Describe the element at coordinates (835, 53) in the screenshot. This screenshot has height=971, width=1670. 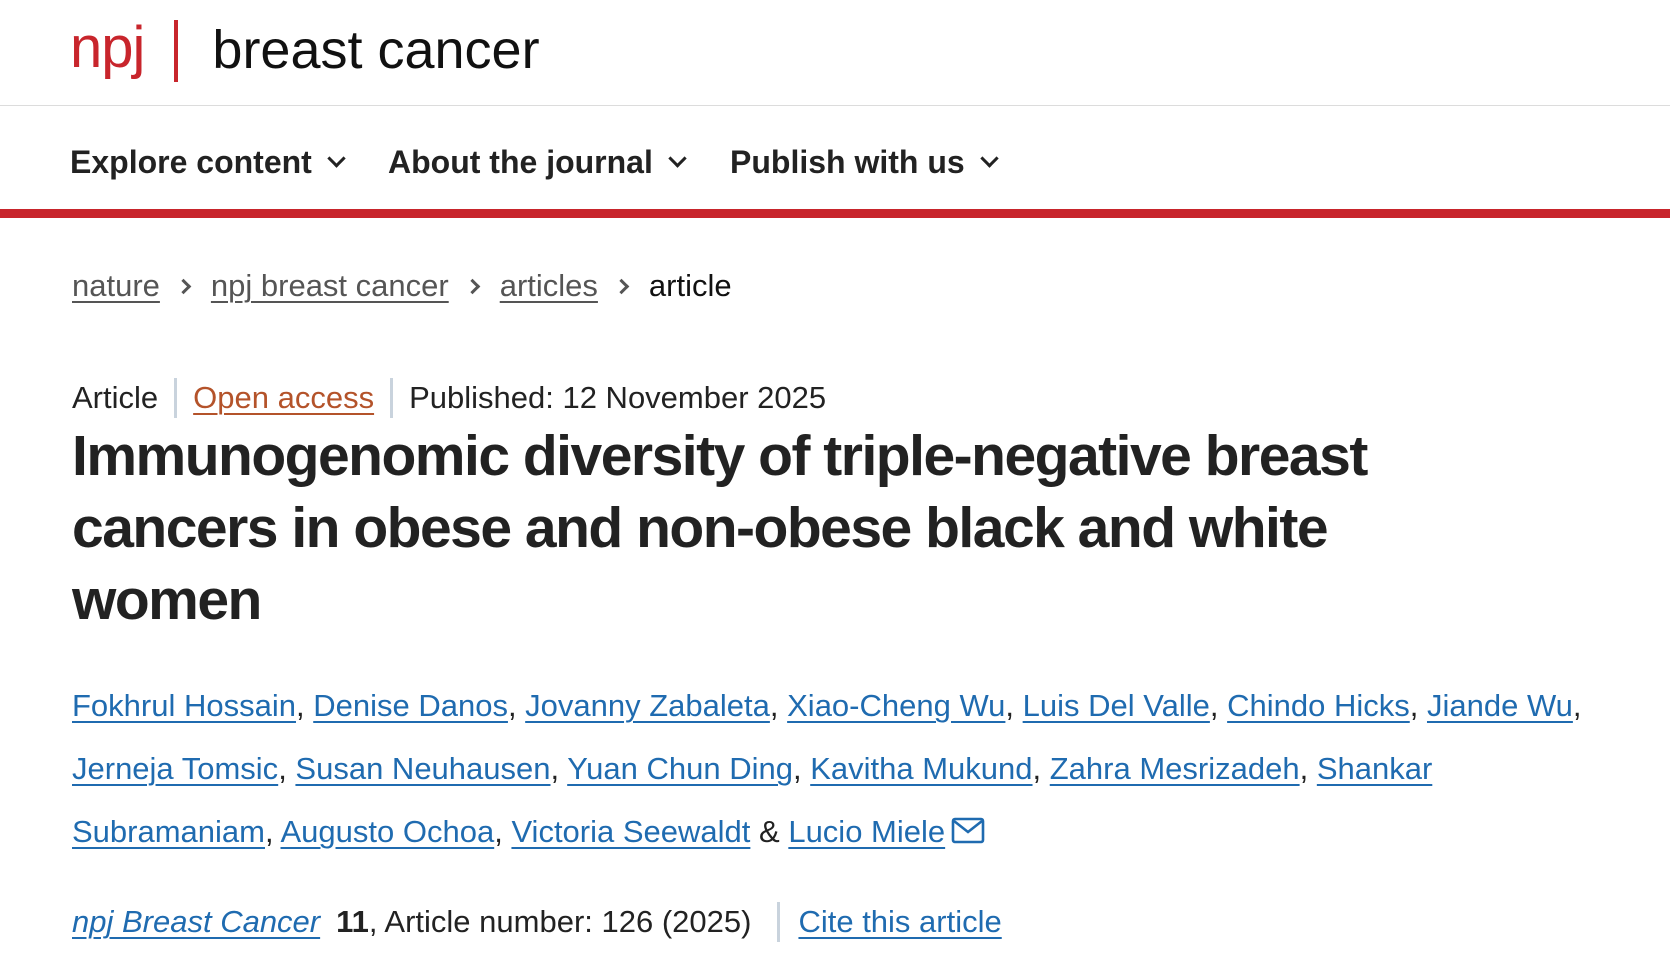
I see `site-header: npj breast cancer` at that location.